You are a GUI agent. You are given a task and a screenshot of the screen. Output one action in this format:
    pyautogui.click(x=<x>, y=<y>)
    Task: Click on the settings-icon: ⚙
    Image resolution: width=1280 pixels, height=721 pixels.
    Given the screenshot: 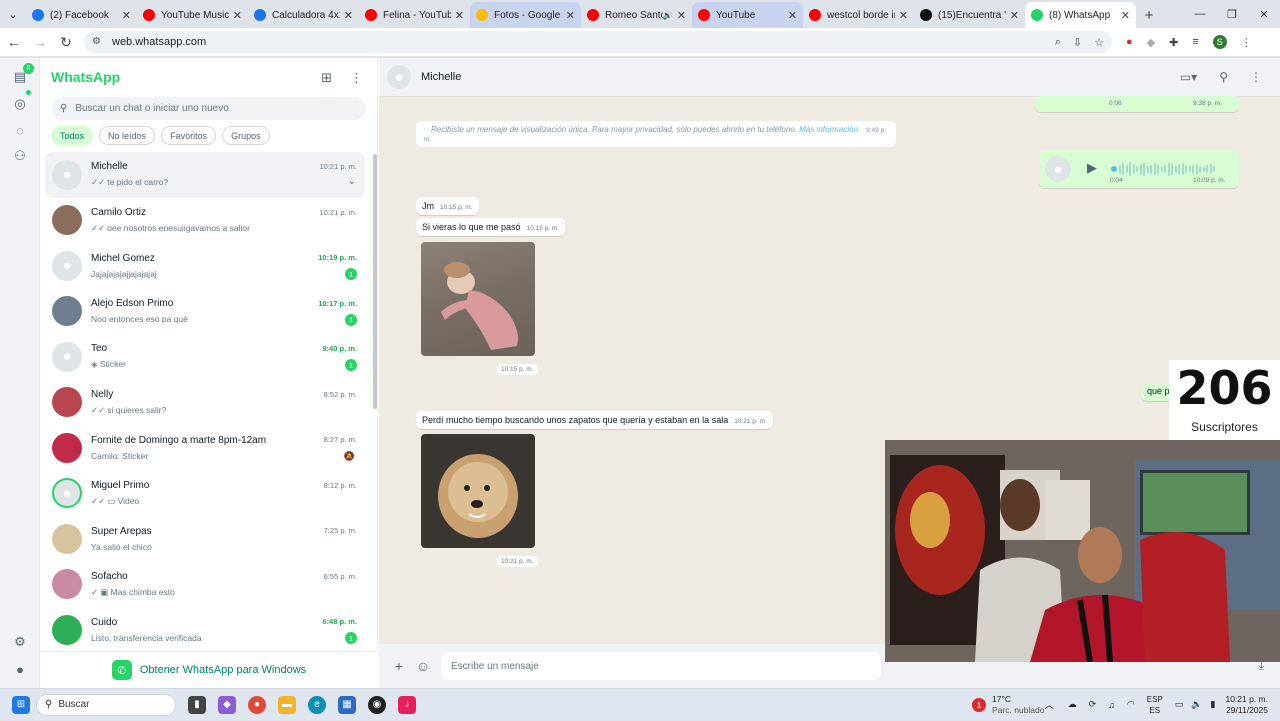 What is the action you would take?
    pyautogui.click(x=20, y=642)
    